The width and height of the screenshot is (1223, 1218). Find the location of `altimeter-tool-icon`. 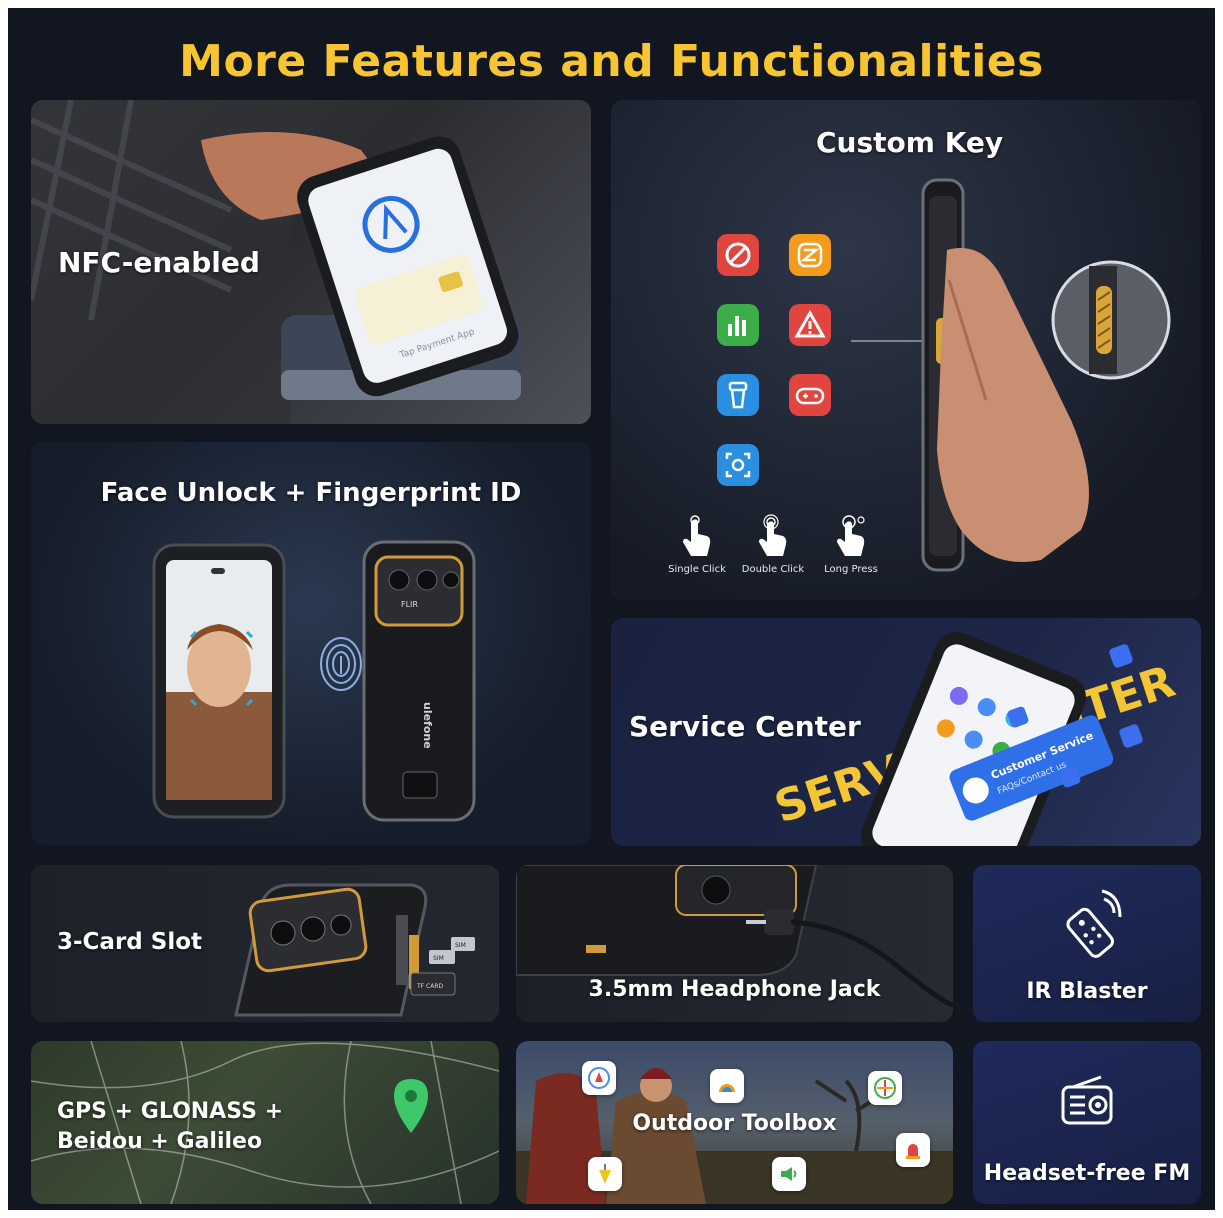

altimeter-tool-icon is located at coordinates (727, 1086).